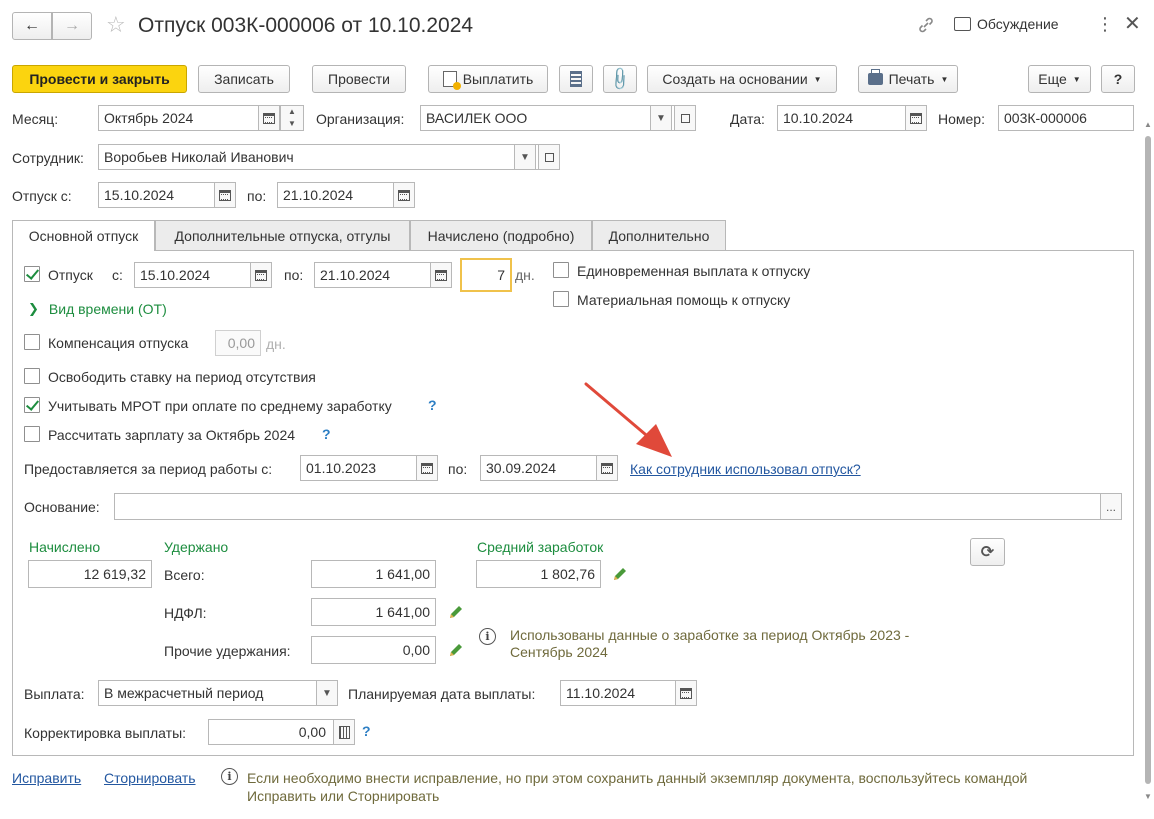 The width and height of the screenshot is (1154, 819). I want to click on pay-button: Выплатить, so click(488, 79).